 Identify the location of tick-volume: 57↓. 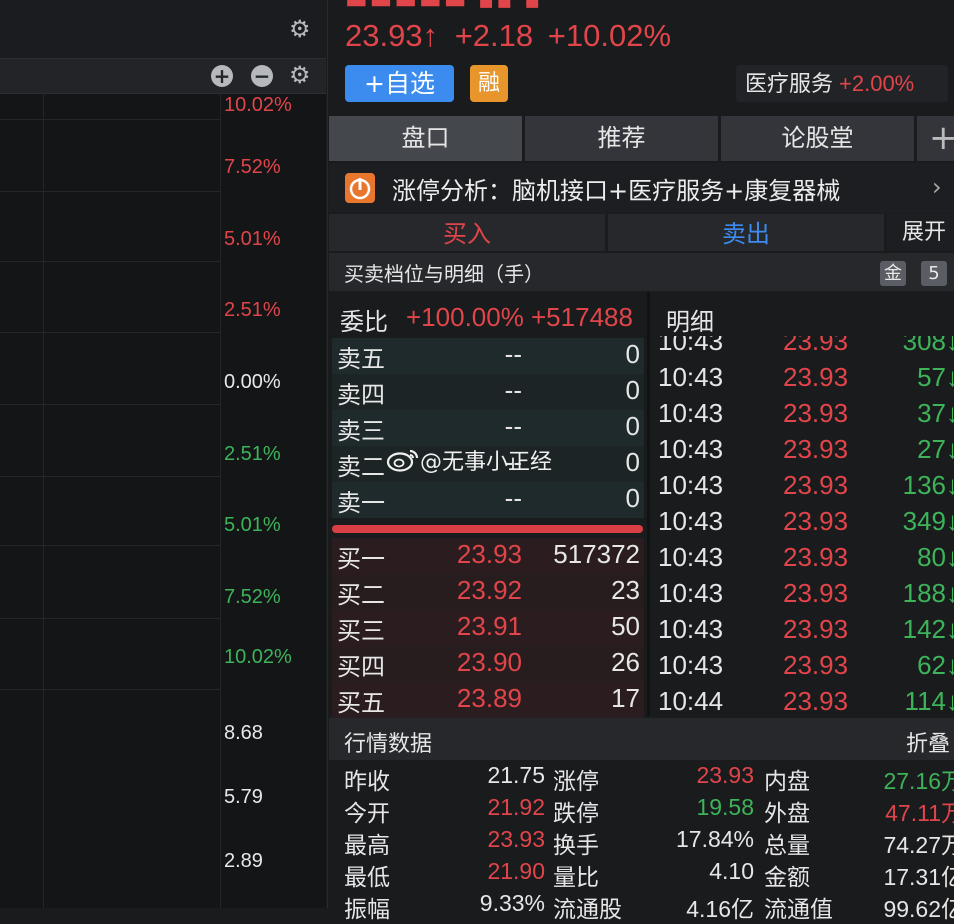
(935, 377).